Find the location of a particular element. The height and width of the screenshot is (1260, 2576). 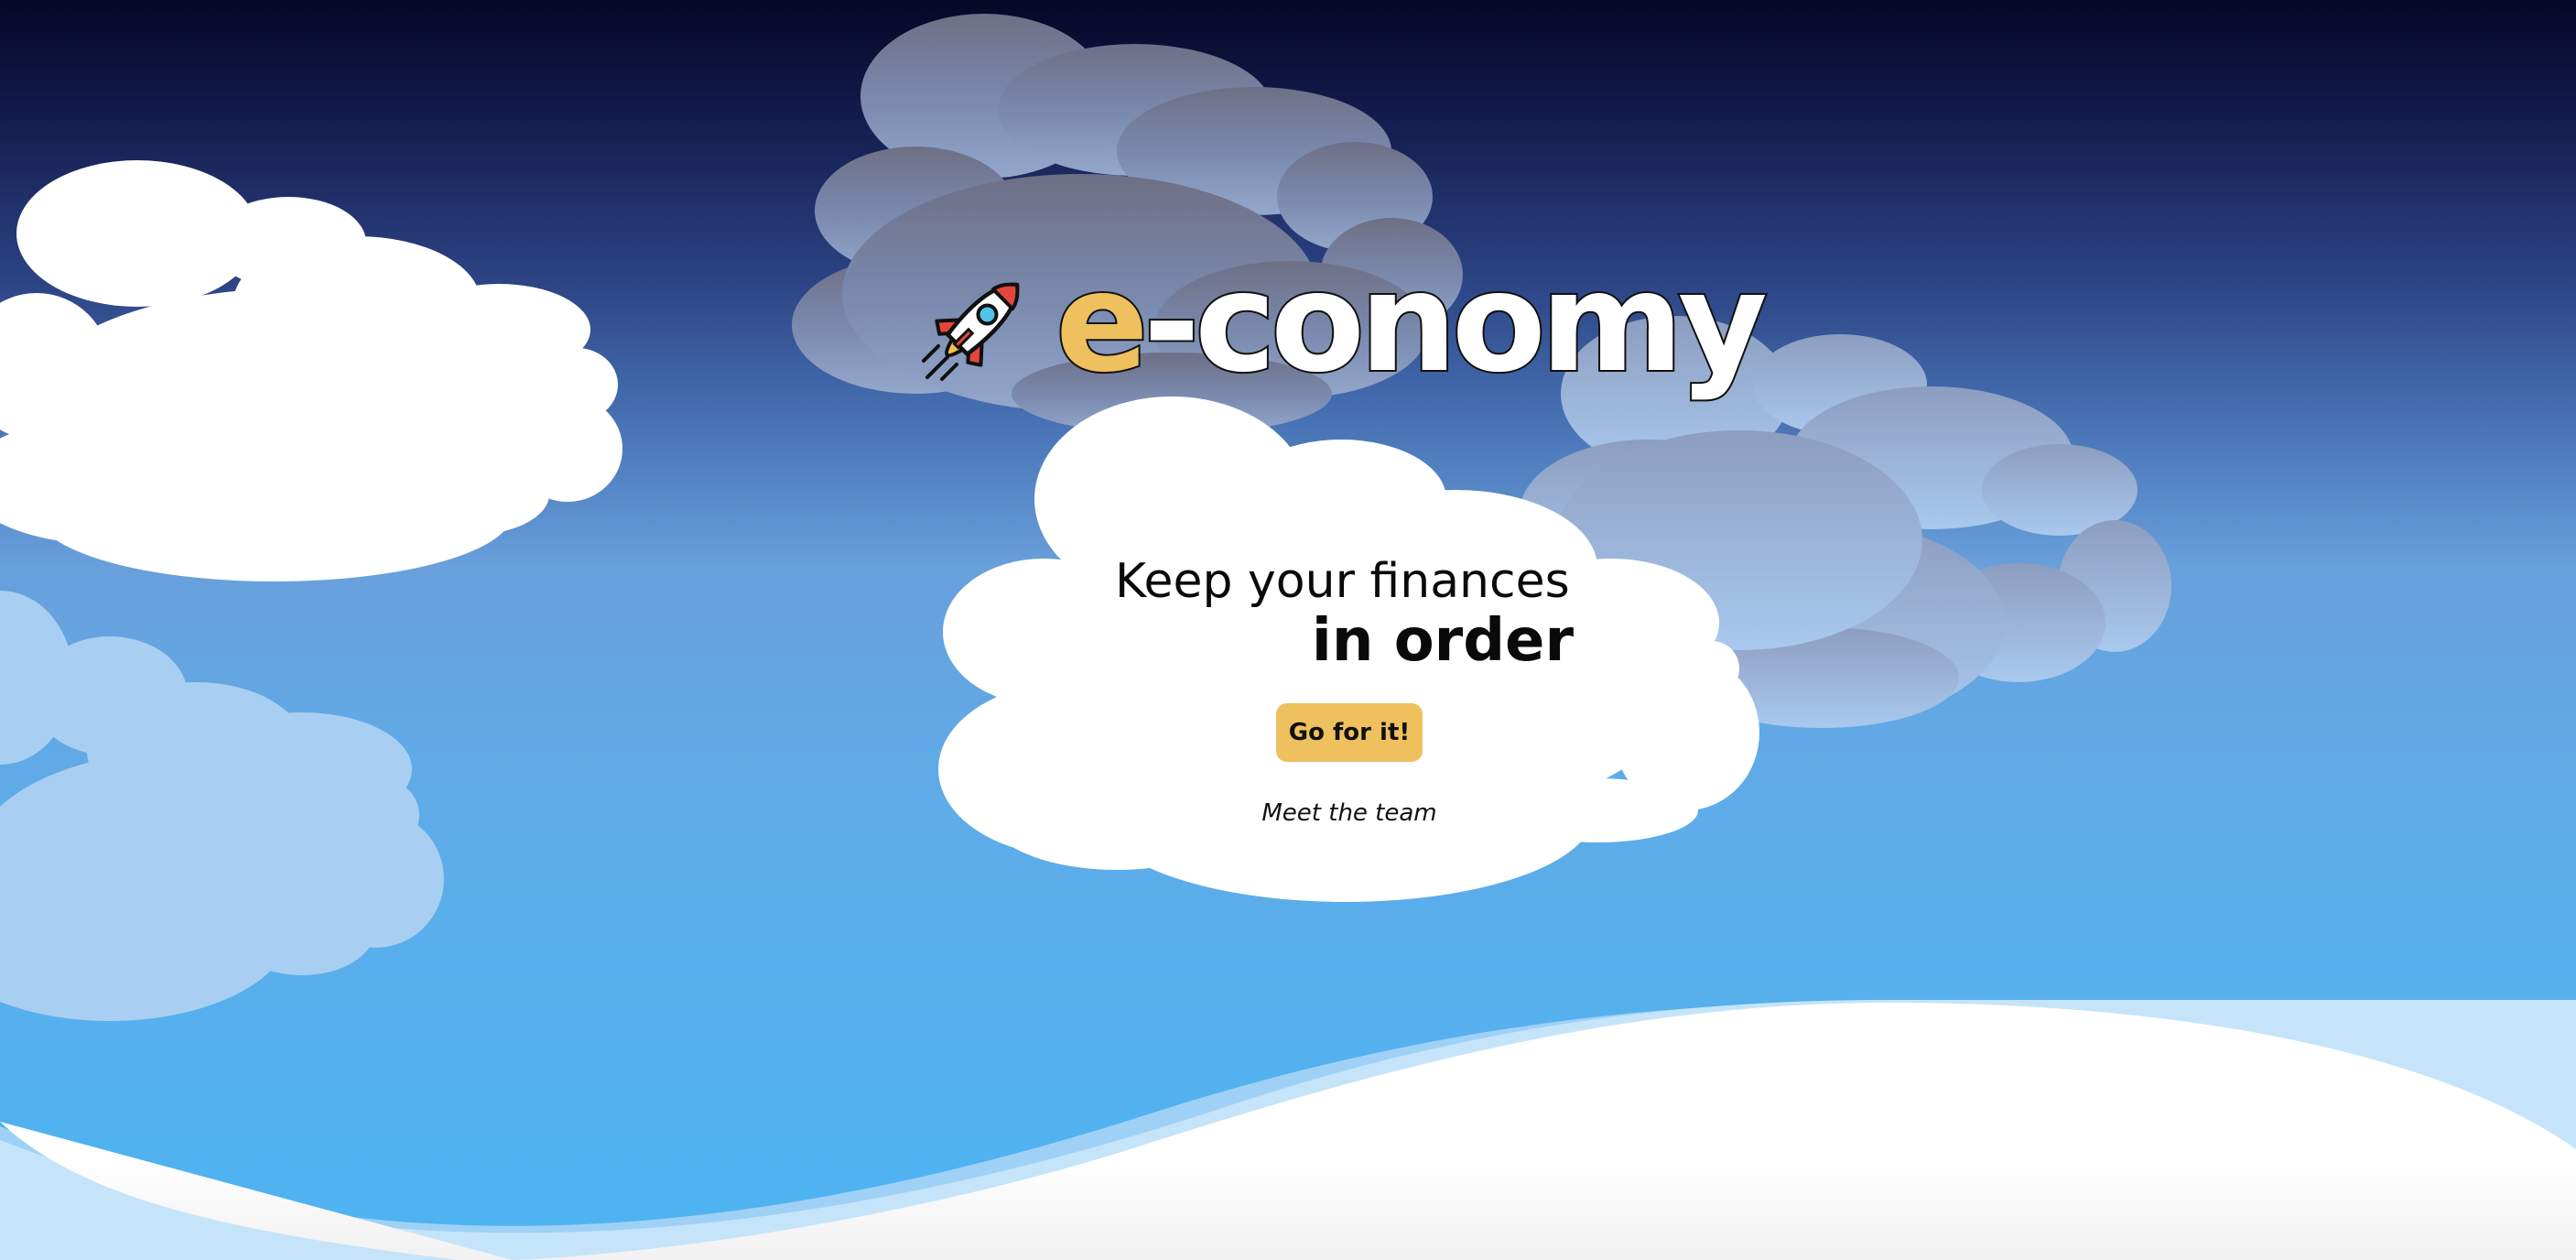

go-for-it-button: Go for it! is located at coordinates (1350, 732).